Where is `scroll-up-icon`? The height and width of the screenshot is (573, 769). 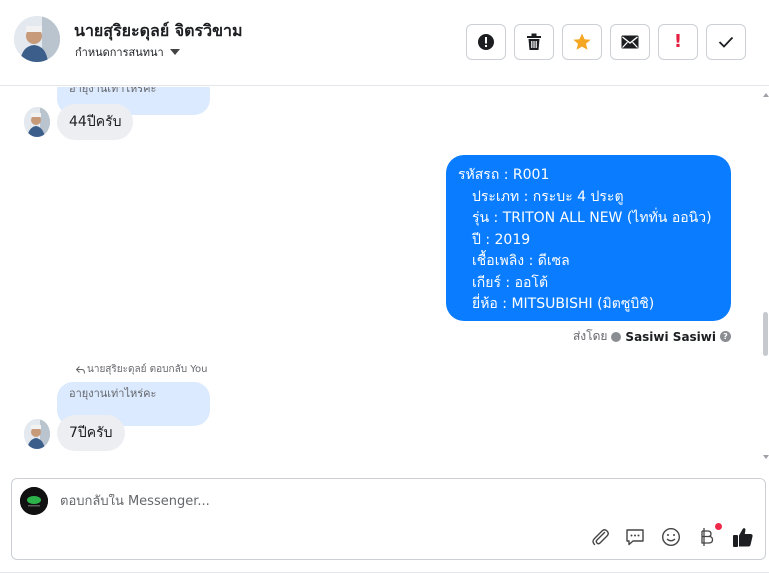 scroll-up-icon is located at coordinates (766, 95).